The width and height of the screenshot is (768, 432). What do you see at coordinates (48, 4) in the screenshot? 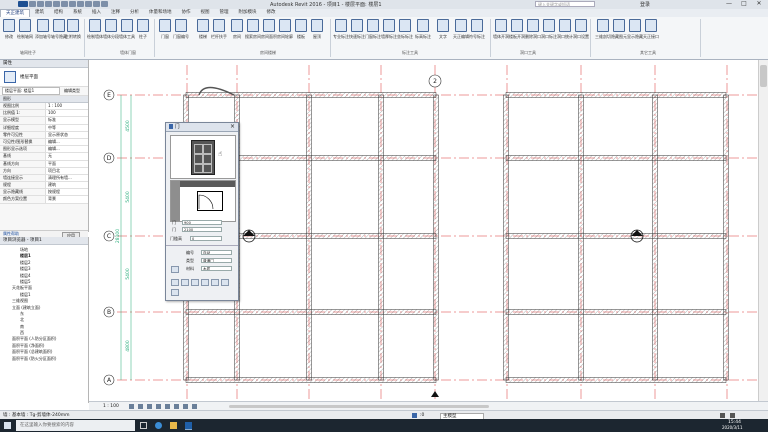
I see `undo-icon` at bounding box center [48, 4].